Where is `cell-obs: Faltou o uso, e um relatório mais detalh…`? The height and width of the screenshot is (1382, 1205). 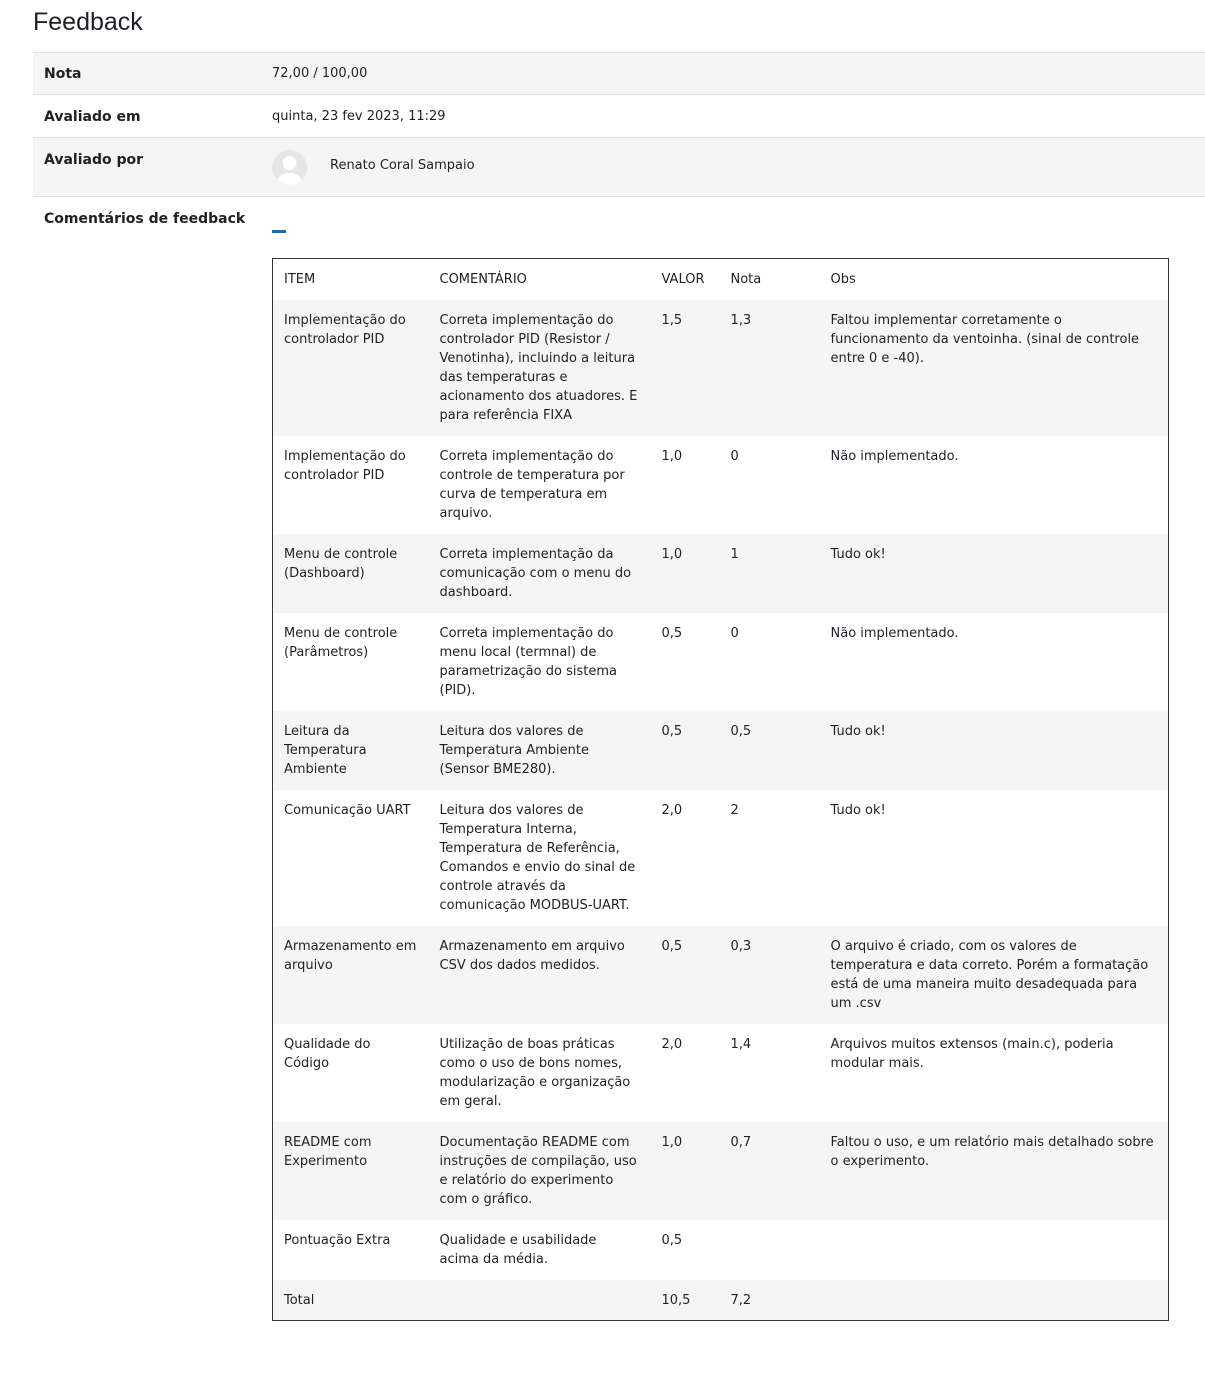 cell-obs: Faltou o uso, e um relatório mais detalh… is located at coordinates (992, 1152).